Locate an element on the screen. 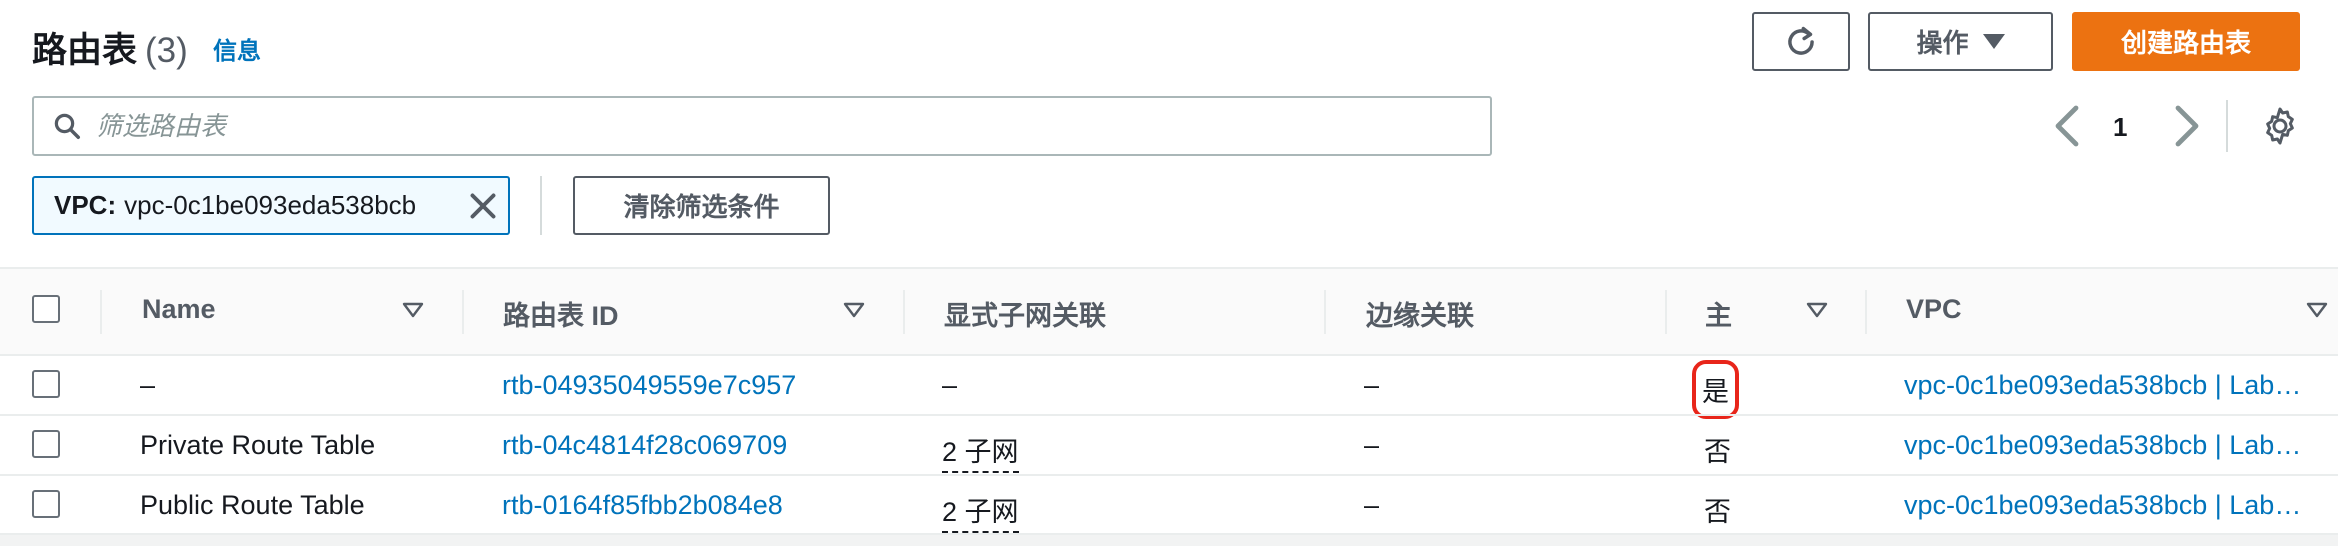 The image size is (2338, 546). column-header-edge-assoc: 边缘关联 is located at coordinates (1420, 313).